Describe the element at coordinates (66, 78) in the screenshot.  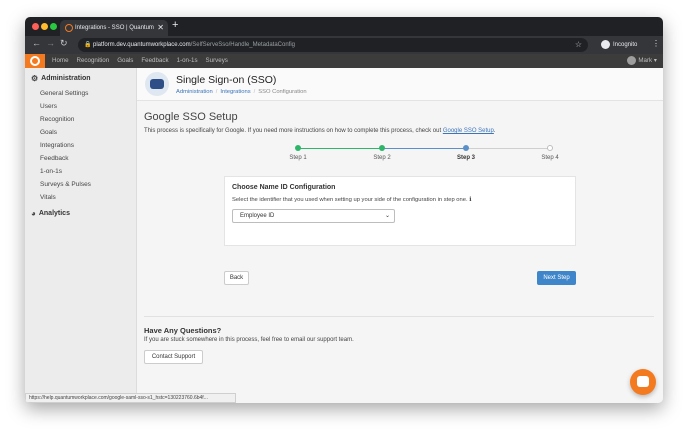
I see `sidebar-heading-label: Administration` at that location.